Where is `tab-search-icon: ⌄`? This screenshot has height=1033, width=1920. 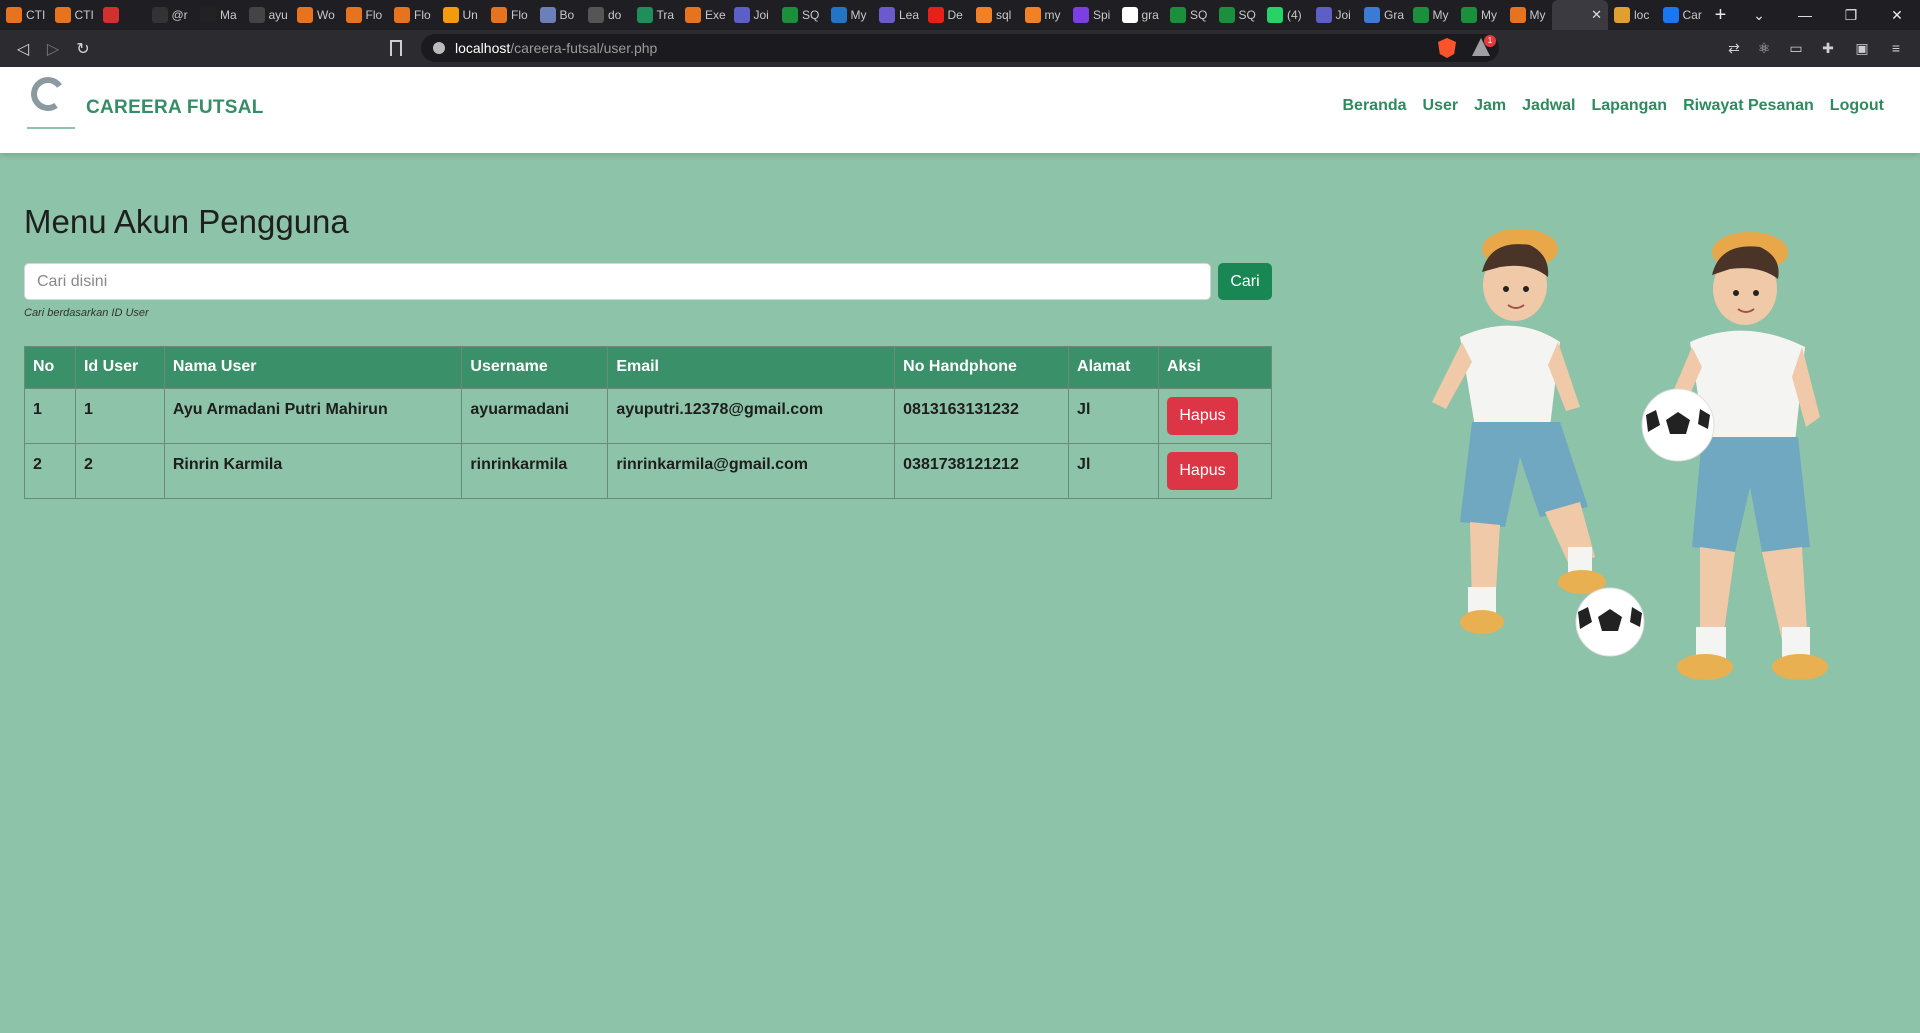
tab-search-icon: ⌄ is located at coordinates (1759, 15).